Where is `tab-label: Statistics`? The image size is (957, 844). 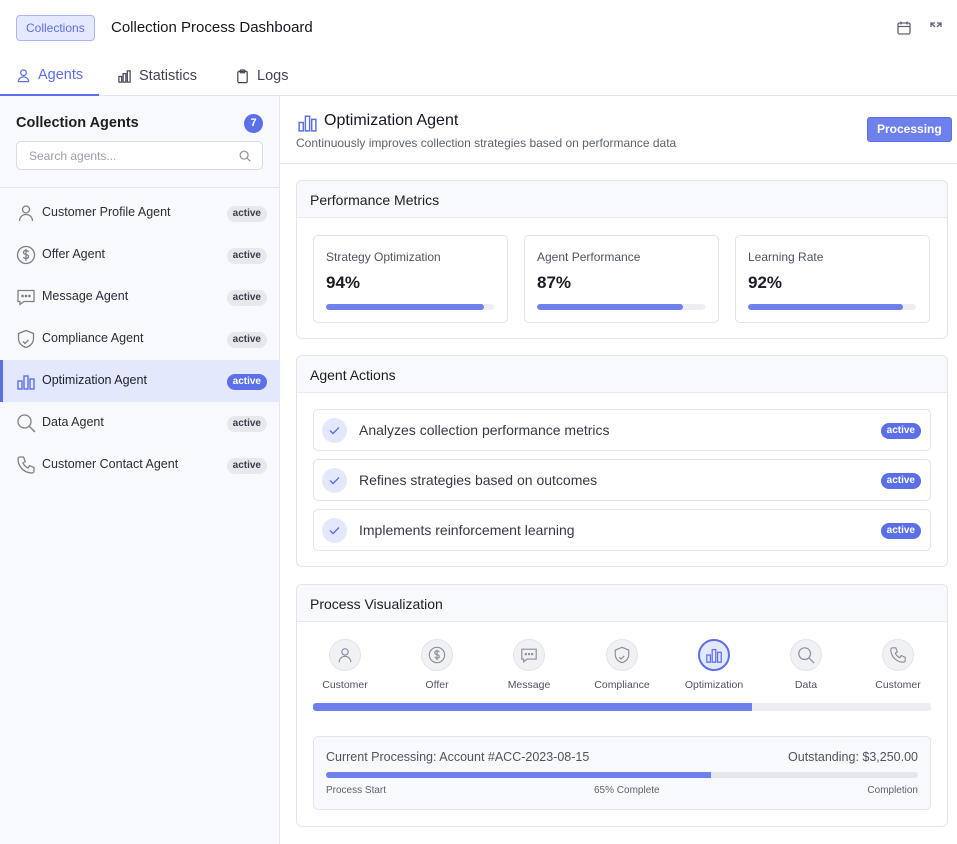
tab-label: Statistics is located at coordinates (168, 76).